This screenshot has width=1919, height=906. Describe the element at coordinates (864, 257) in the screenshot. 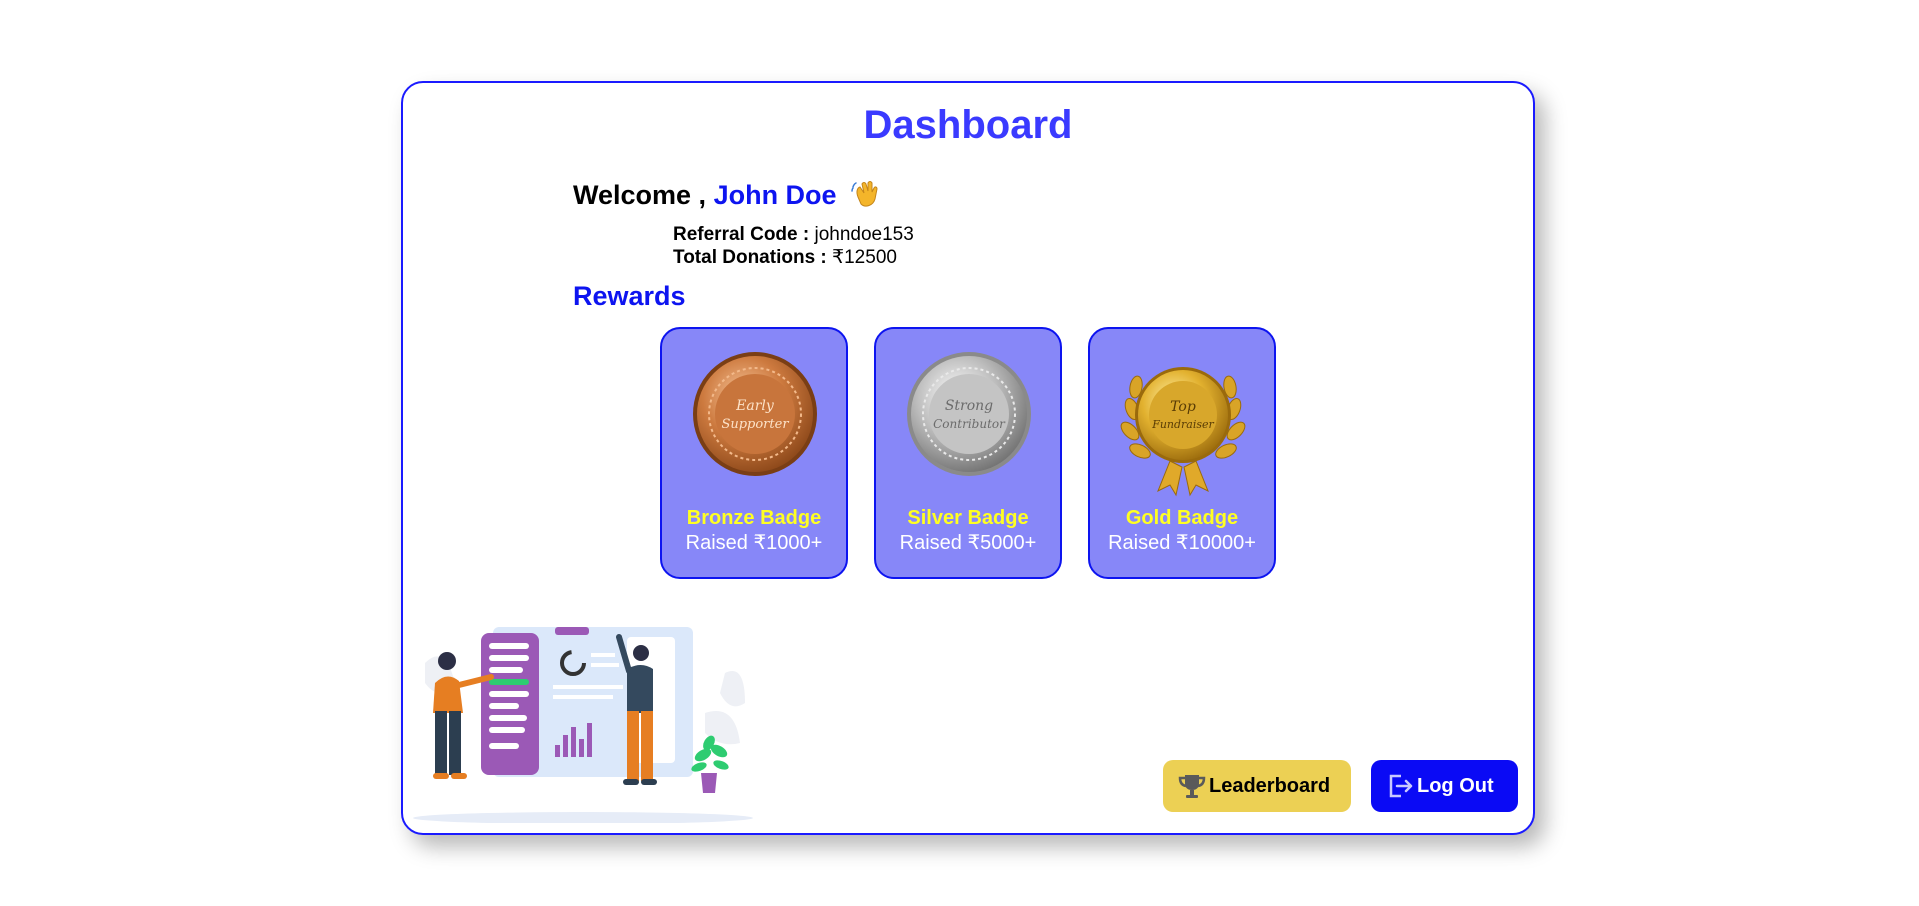

I see `total-donations: ₹12500` at that location.